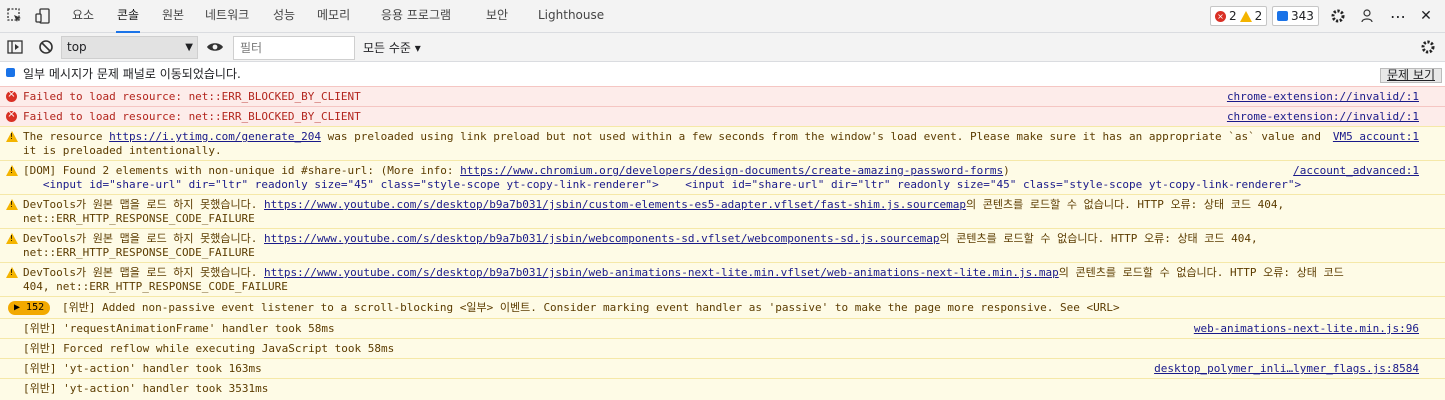 This screenshot has width=1445, height=400. Describe the element at coordinates (1233, 16) in the screenshot. I see `error-count: 2` at that location.